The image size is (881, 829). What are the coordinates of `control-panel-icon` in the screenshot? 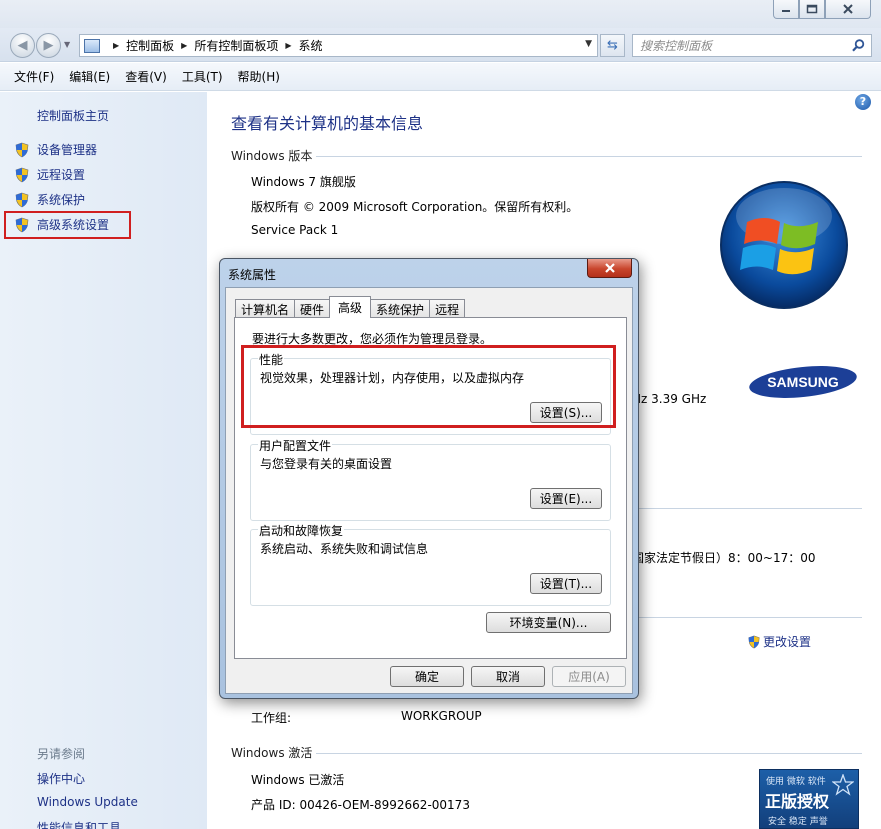 It's located at (92, 45).